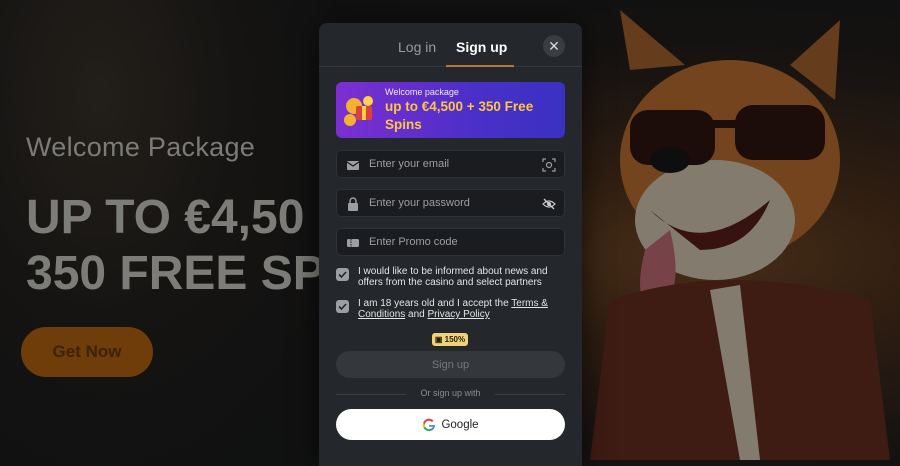 Image resolution: width=900 pixels, height=466 pixels. I want to click on banner-offer: up to €4,500 + 350 Free Spins, so click(459, 115).